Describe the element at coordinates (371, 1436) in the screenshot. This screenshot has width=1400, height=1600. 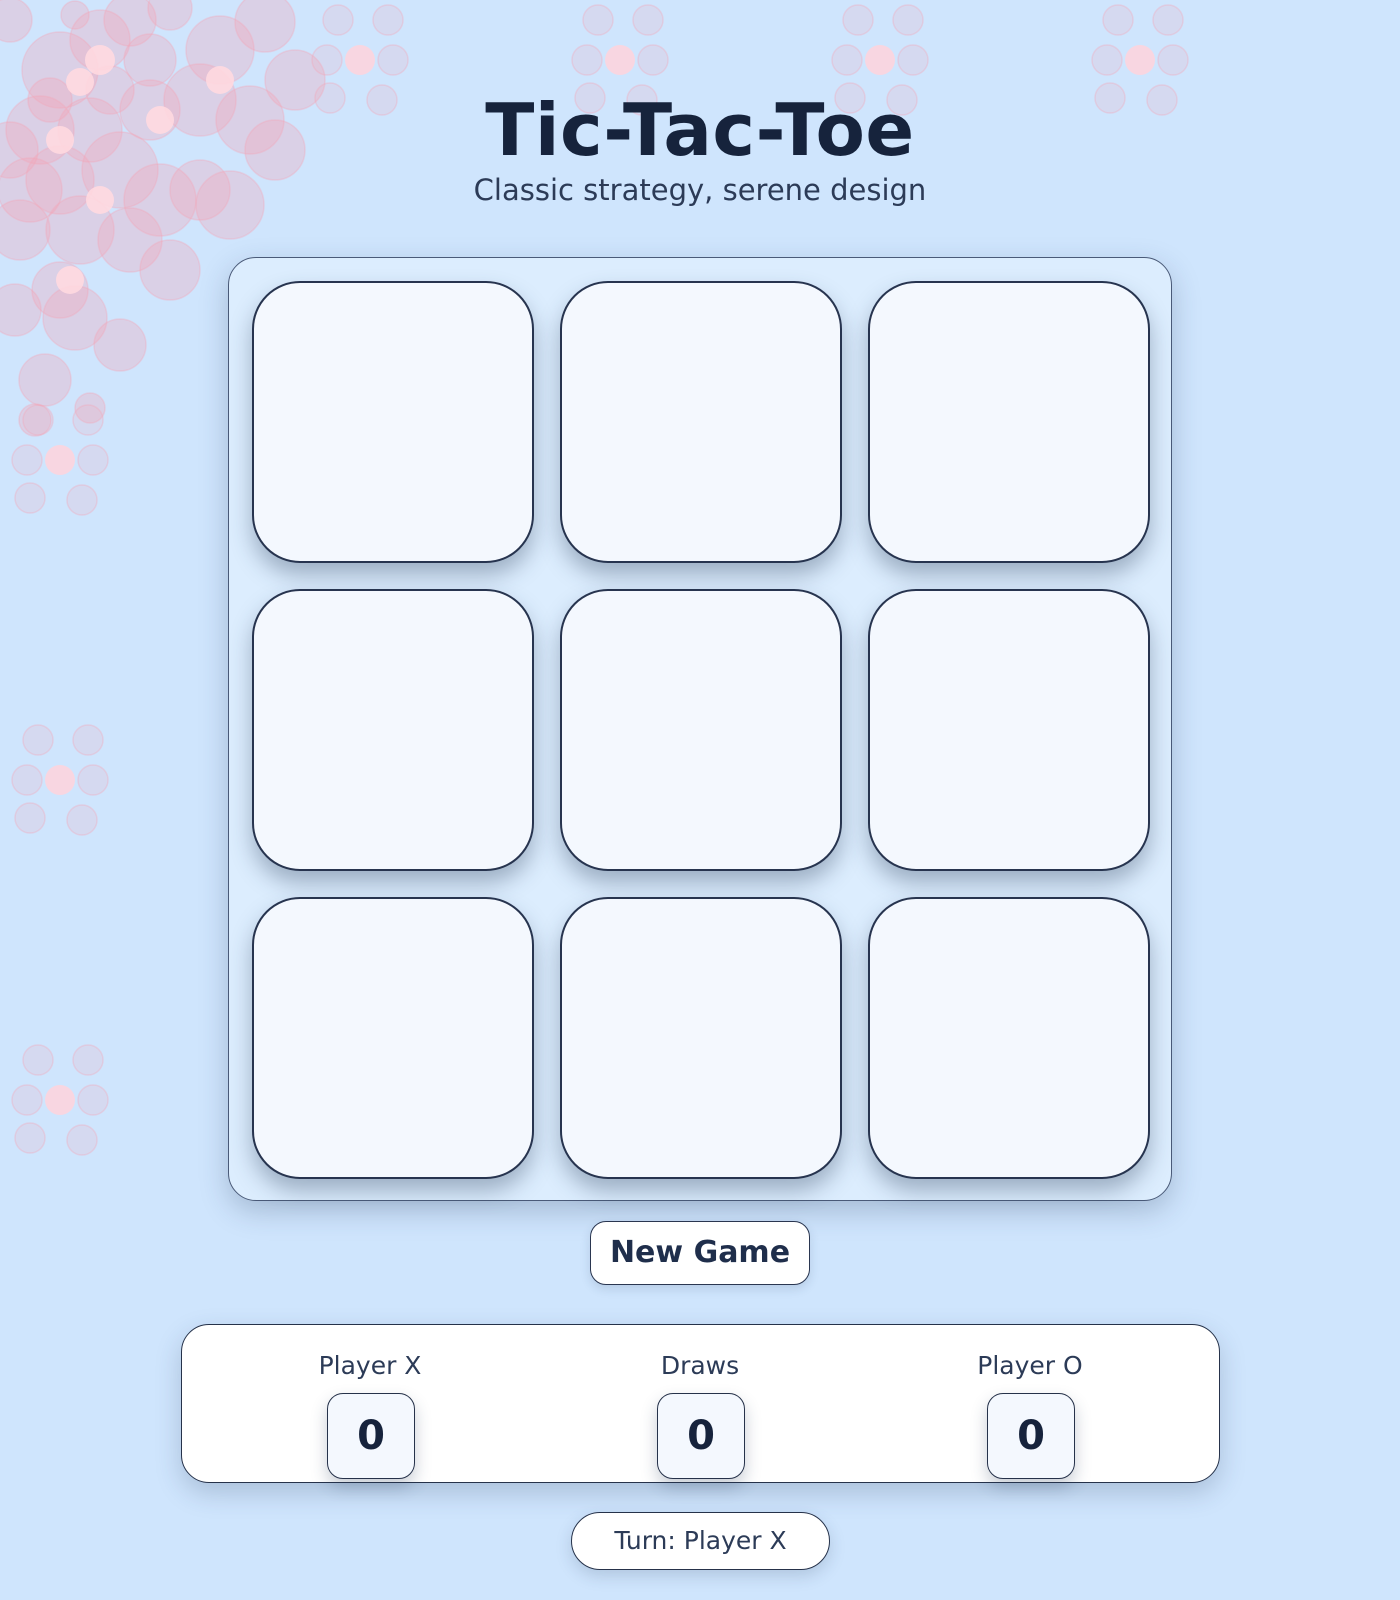
I see `score-value-player-x: 0` at that location.